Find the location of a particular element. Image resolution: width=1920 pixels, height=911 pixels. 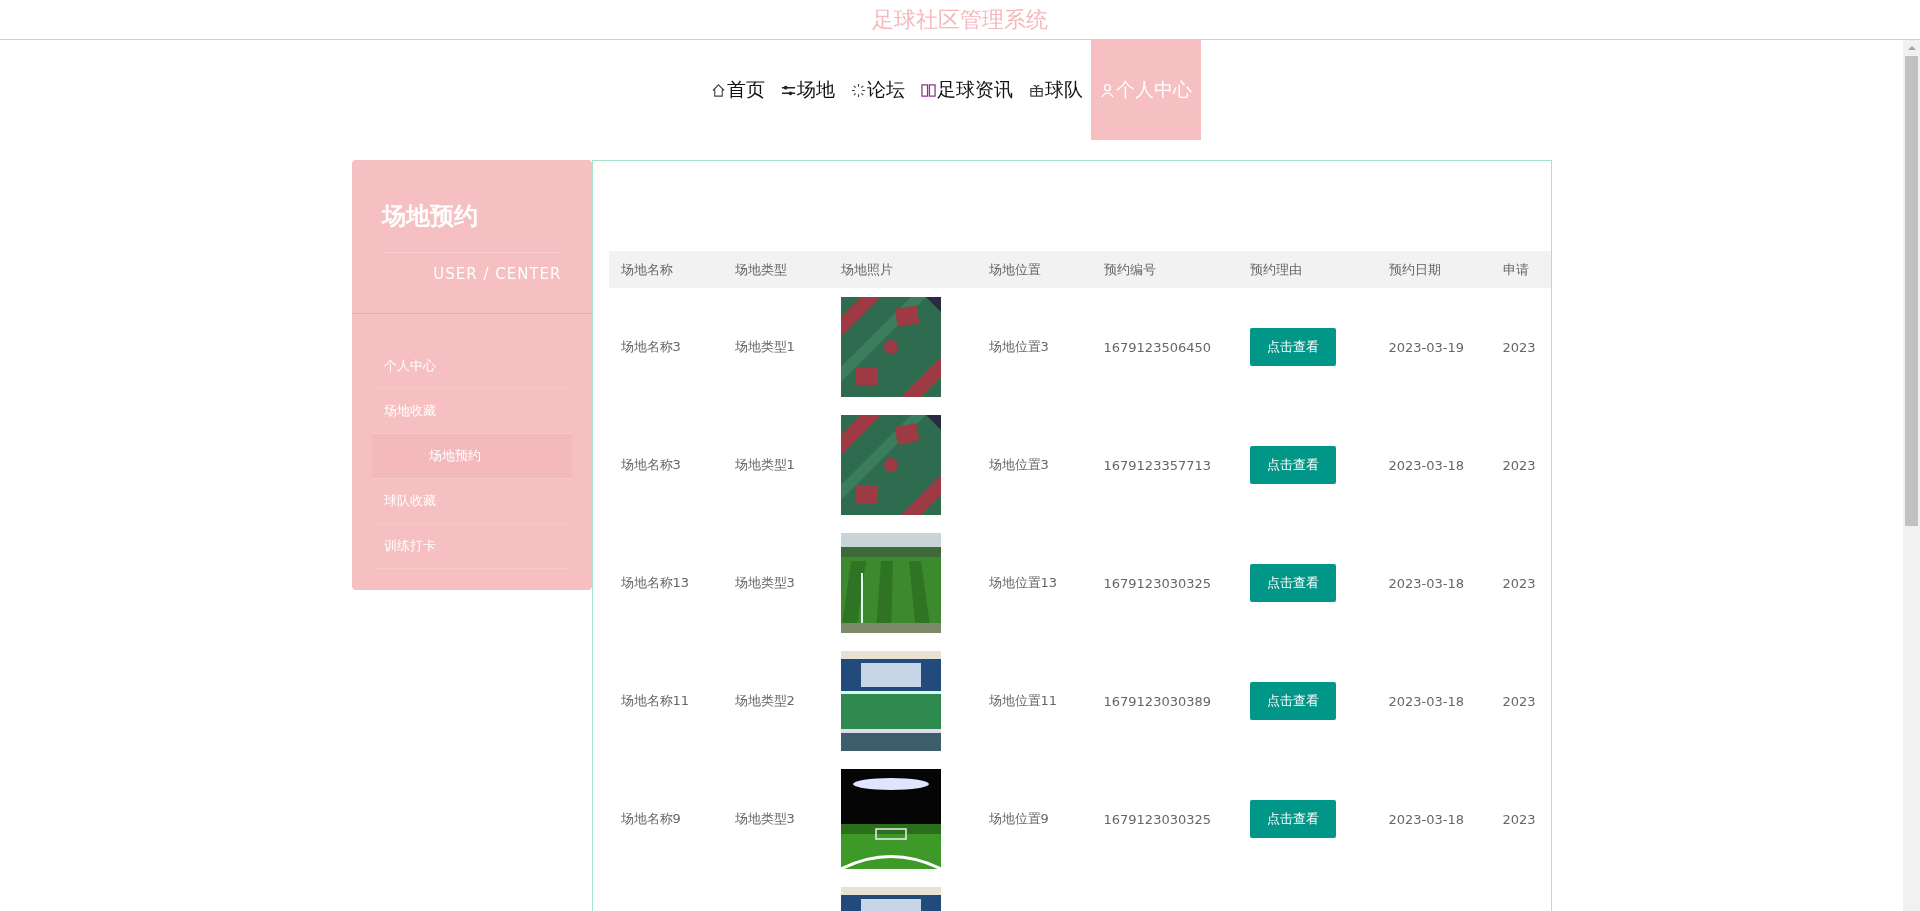

table-cell: 2023-03-19 is located at coordinates (1426, 347).